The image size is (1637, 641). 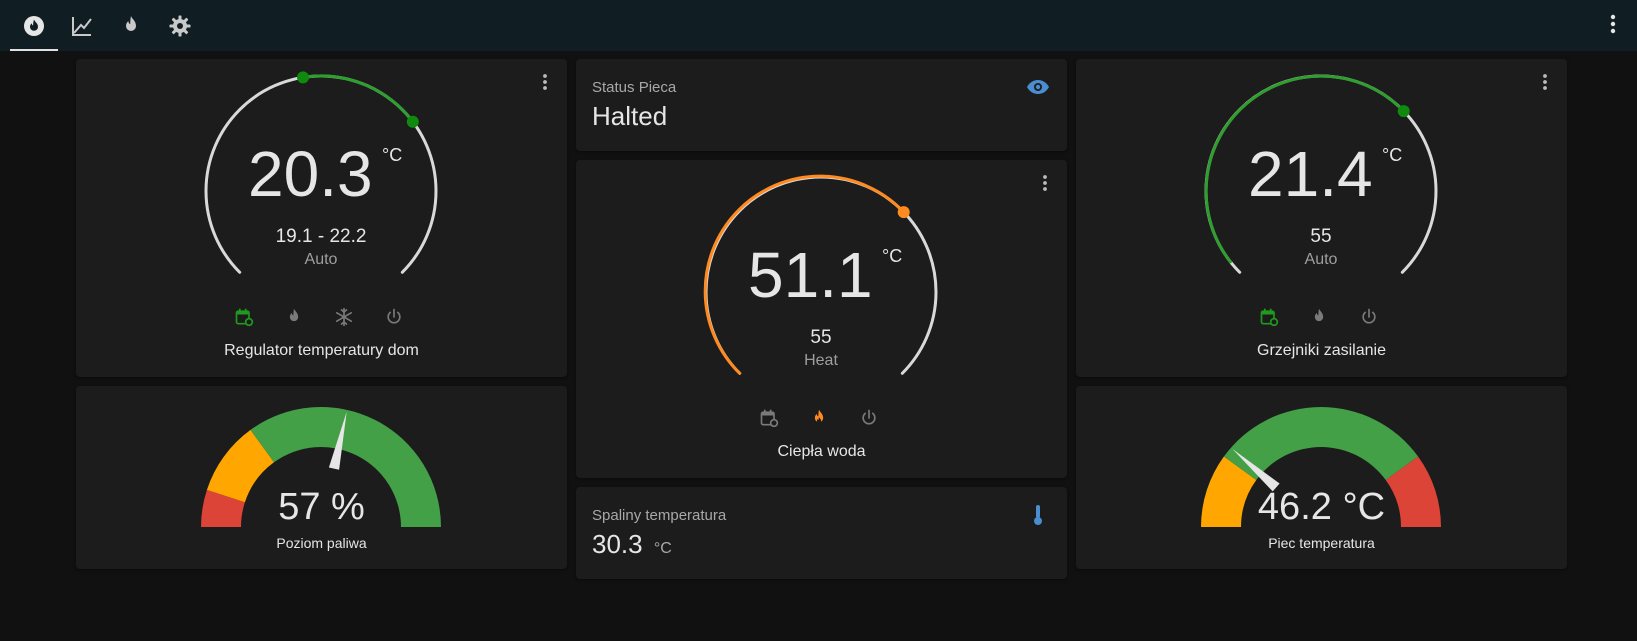 I want to click on target-low-handle, so click(x=303, y=77).